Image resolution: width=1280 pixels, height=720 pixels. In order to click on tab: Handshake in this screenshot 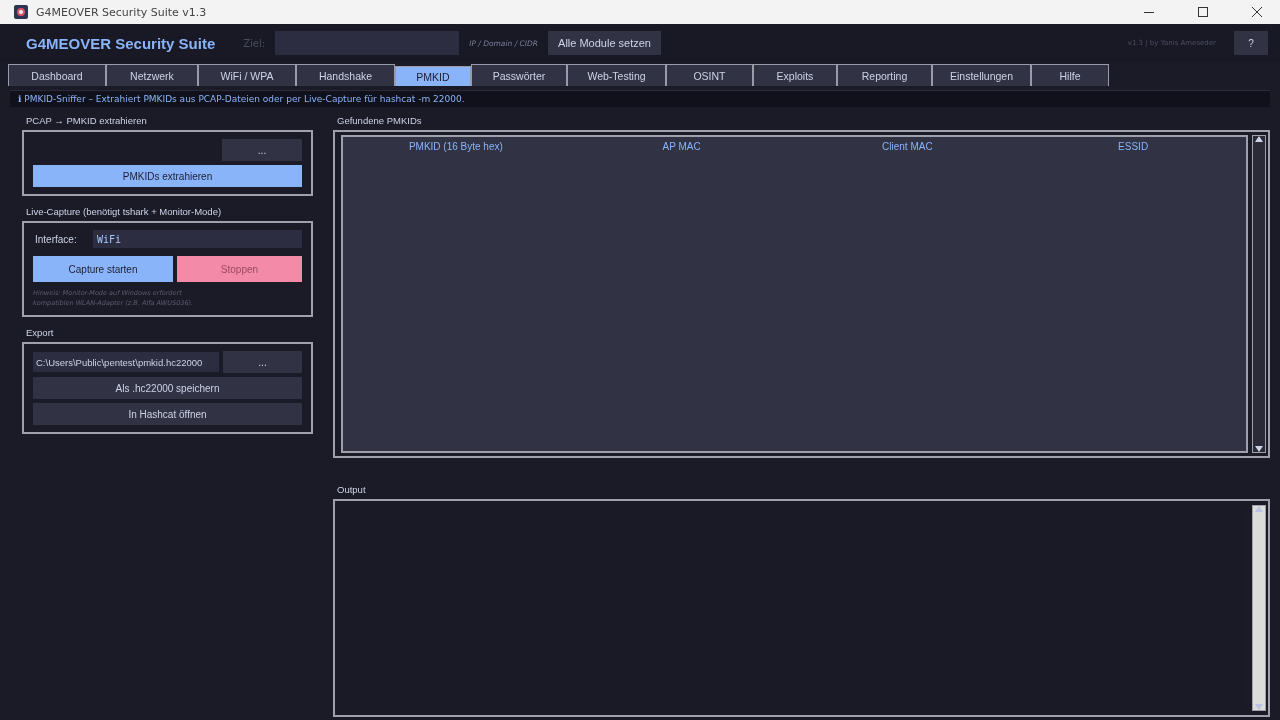, I will do `click(345, 75)`.